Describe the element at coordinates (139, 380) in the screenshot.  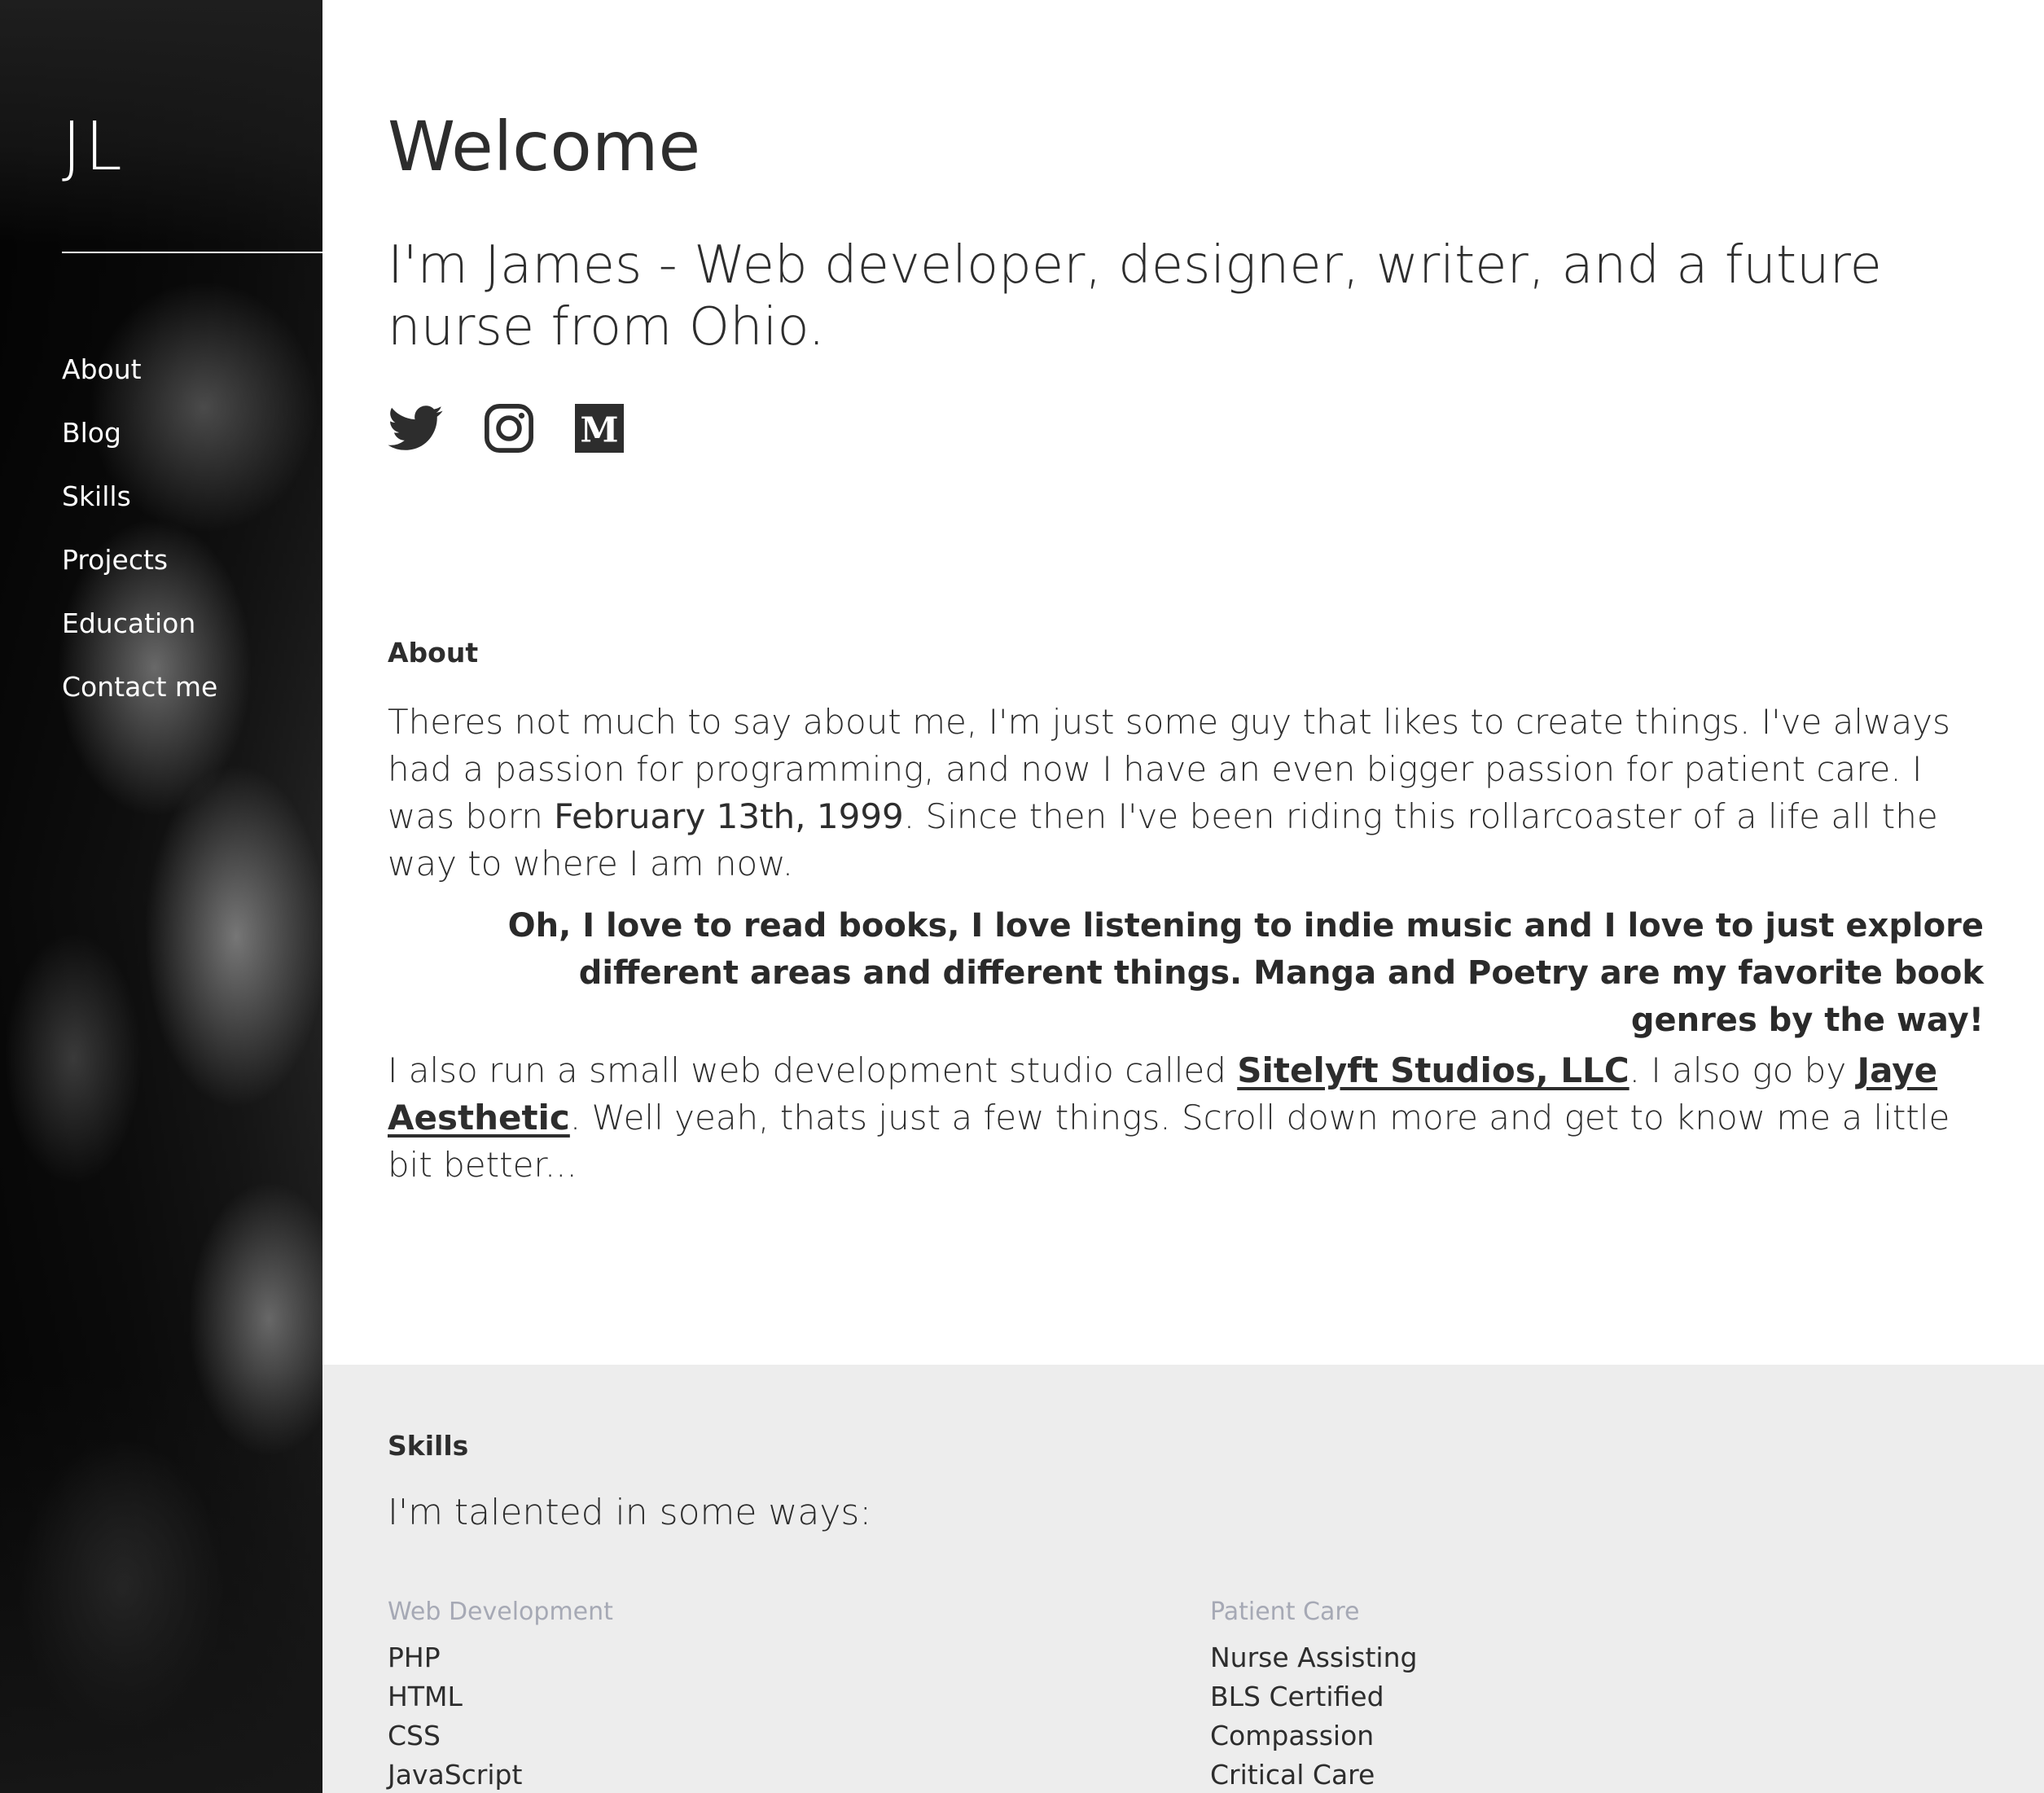
I see `nav-item-about: About` at that location.